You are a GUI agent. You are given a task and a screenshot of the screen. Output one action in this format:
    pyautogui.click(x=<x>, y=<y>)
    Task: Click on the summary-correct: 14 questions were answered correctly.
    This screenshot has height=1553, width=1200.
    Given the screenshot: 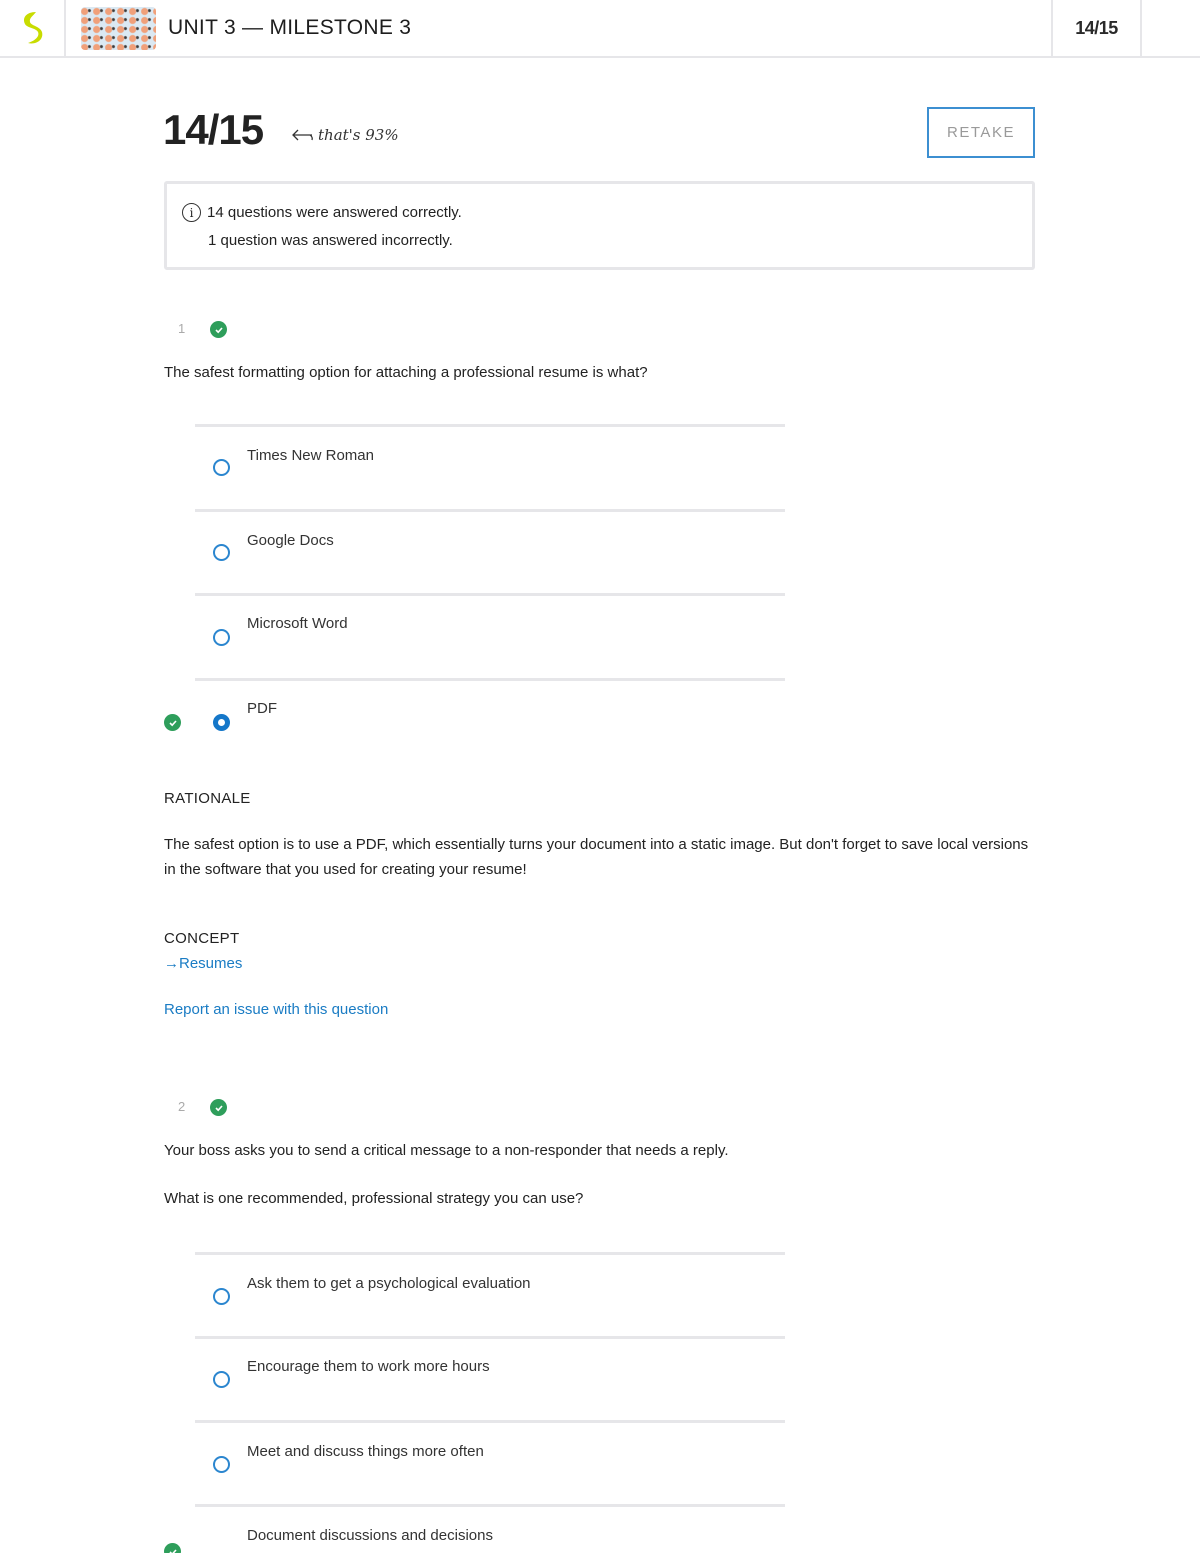 What is the action you would take?
    pyautogui.click(x=334, y=212)
    